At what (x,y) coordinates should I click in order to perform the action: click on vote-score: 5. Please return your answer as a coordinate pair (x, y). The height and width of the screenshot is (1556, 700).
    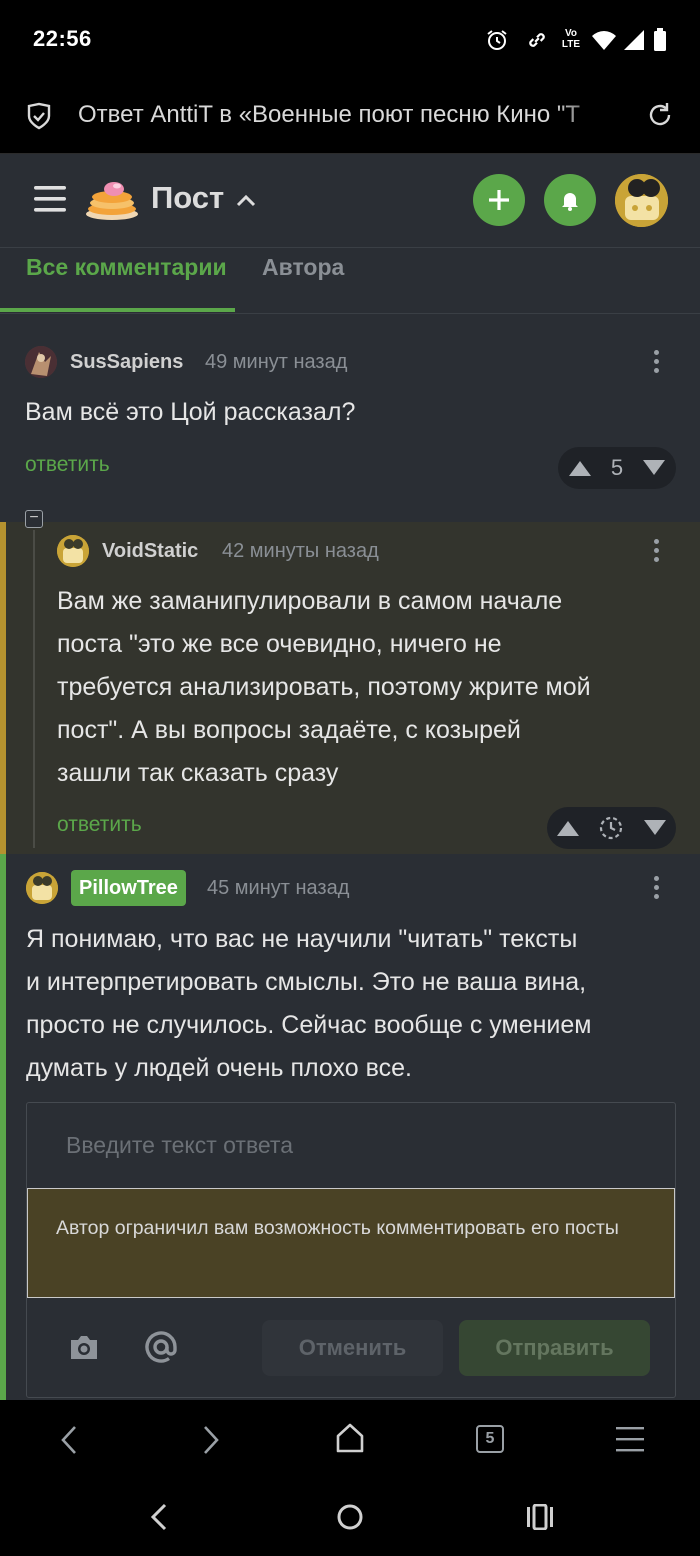
    Looking at the image, I should click on (617, 467).